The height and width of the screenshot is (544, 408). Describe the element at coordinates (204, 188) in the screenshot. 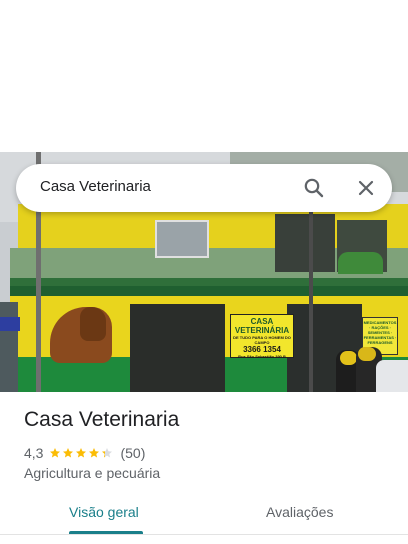

I see `search-bar: Casa Veterinaria` at that location.